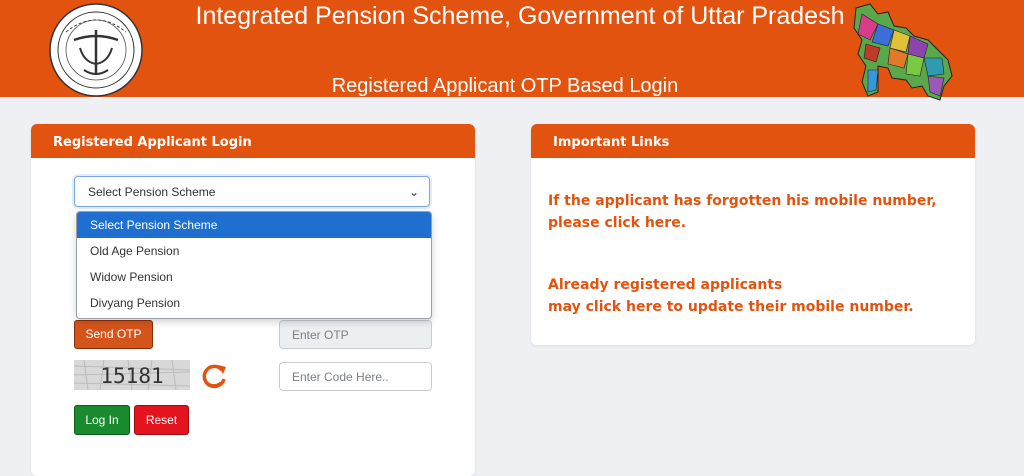 This screenshot has height=476, width=1024. I want to click on refresh-captcha-icon, so click(214, 376).